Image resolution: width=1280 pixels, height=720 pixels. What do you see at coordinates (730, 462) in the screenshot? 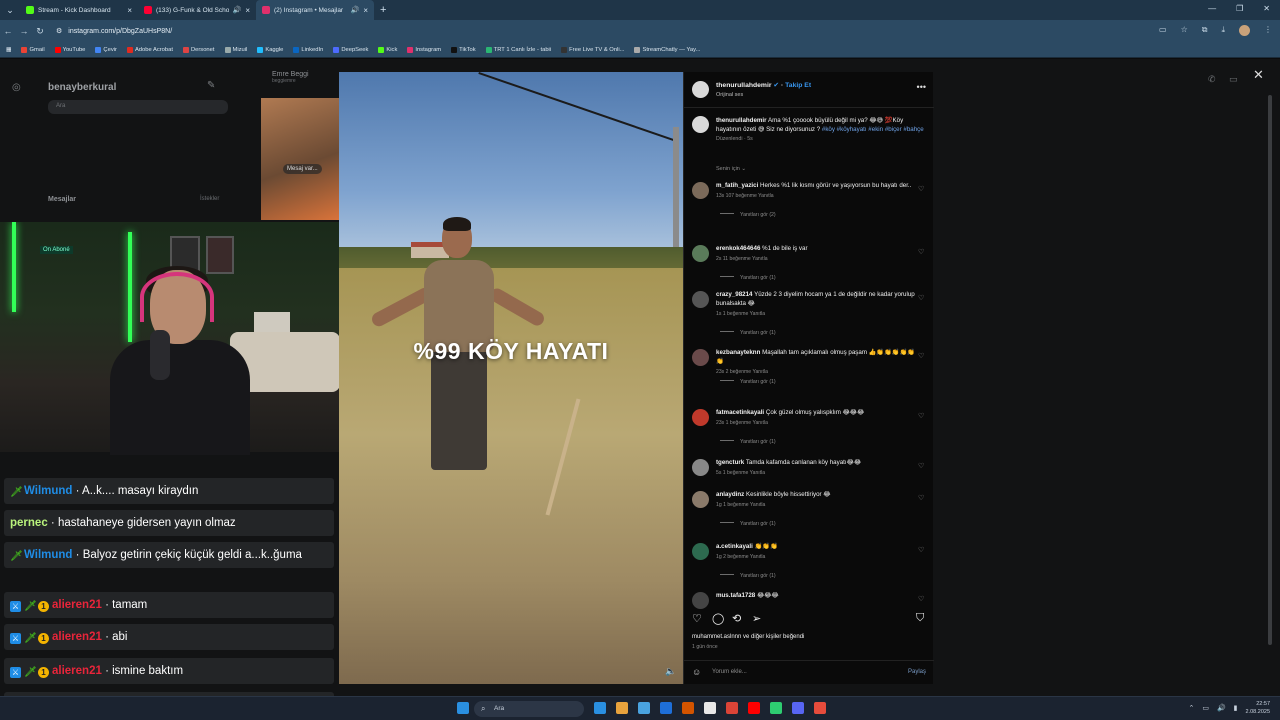
I see `comment-username: tgencturk` at bounding box center [730, 462].